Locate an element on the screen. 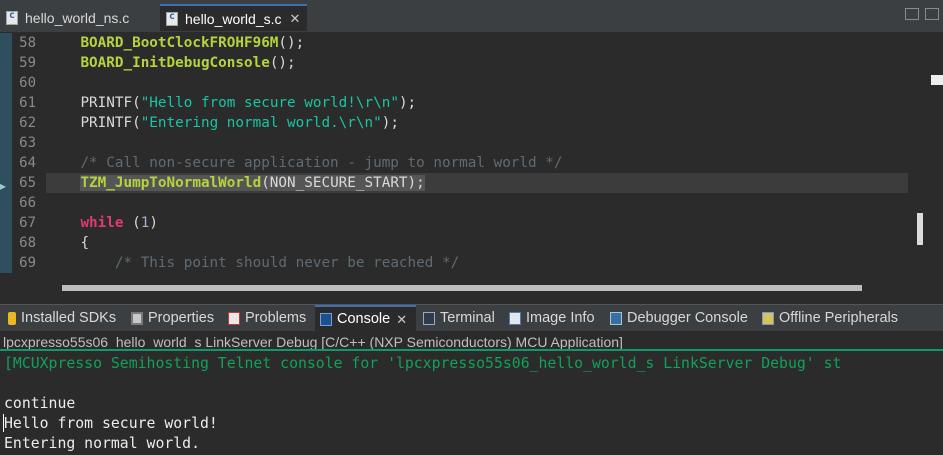 The height and width of the screenshot is (455, 943). console-line: Entering normal world. is located at coordinates (102, 443).